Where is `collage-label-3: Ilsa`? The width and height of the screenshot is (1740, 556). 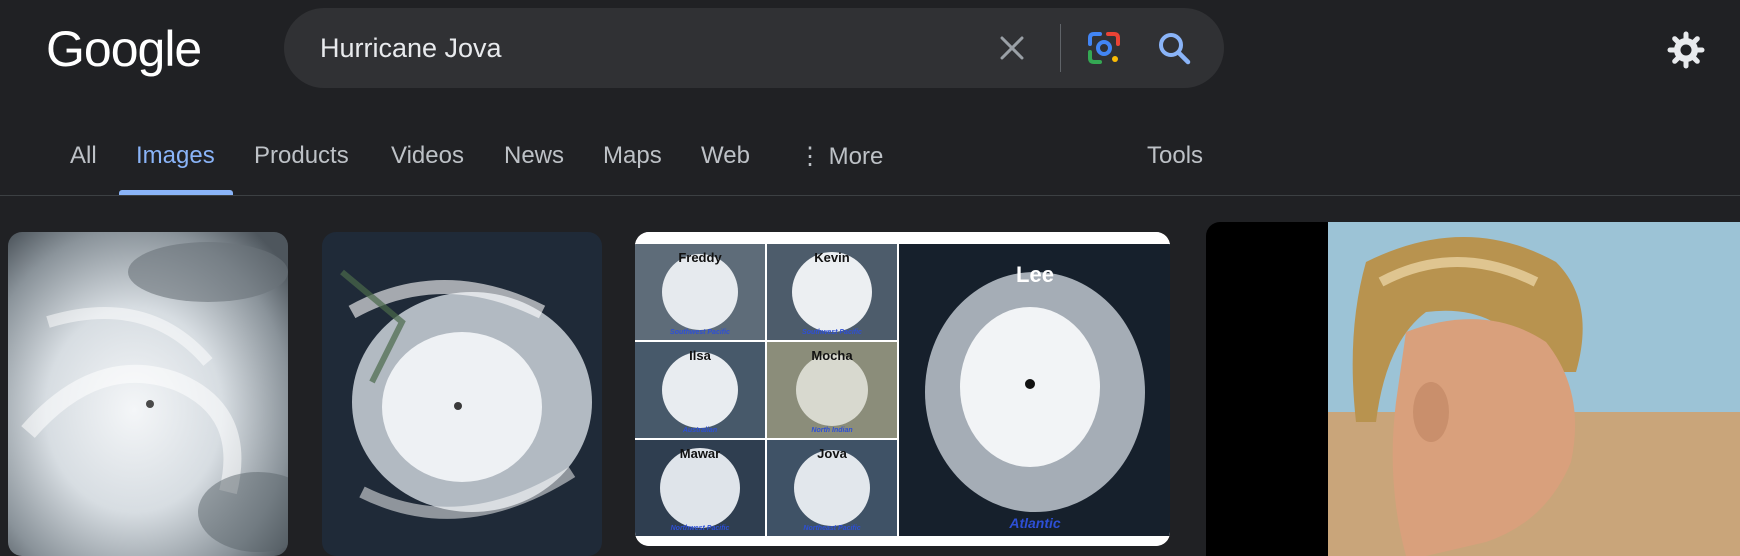 collage-label-3: Ilsa is located at coordinates (700, 355).